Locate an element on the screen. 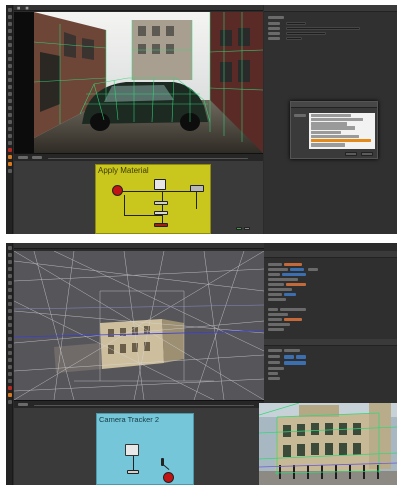 The image size is (403, 488). properties-panel is located at coordinates (330, 327).